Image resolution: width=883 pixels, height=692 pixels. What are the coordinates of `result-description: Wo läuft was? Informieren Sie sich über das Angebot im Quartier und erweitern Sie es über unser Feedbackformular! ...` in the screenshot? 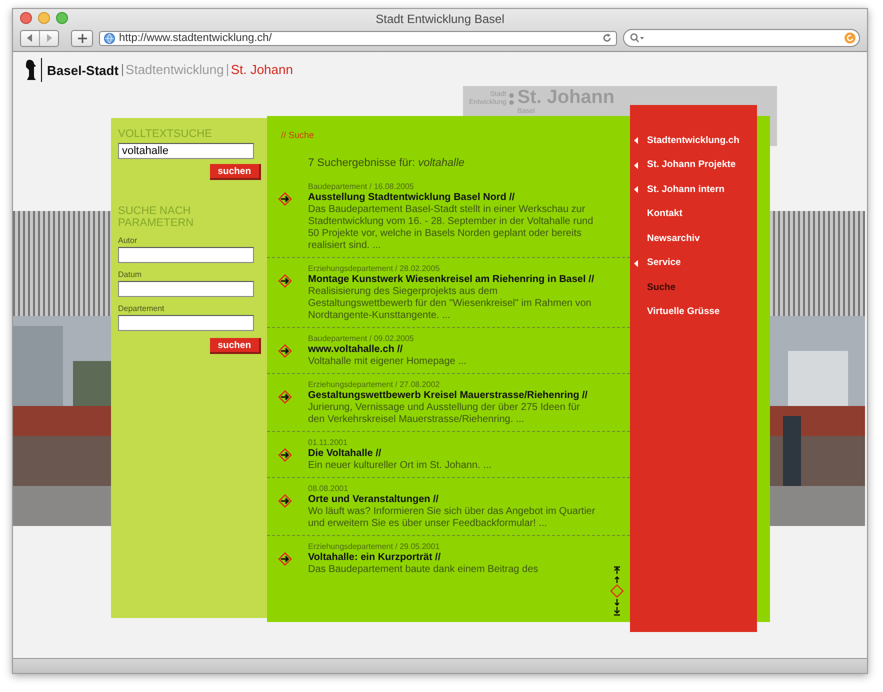 It's located at (452, 518).